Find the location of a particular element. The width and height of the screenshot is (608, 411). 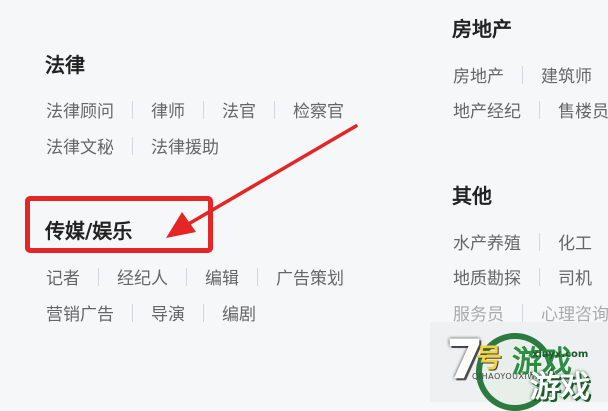

watermark-hao: 号 is located at coordinates (489, 359).